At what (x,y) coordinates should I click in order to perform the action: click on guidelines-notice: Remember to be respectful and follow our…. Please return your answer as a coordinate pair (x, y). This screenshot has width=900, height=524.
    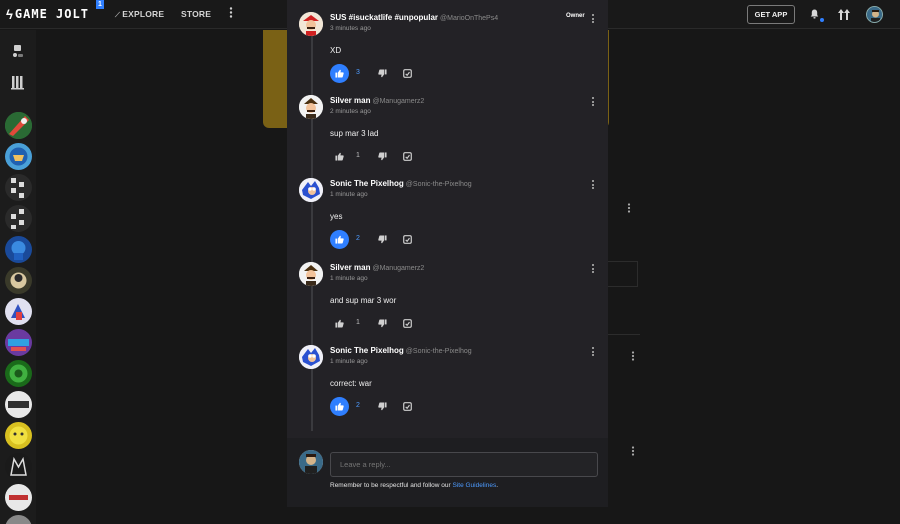
    Looking at the image, I should click on (414, 485).